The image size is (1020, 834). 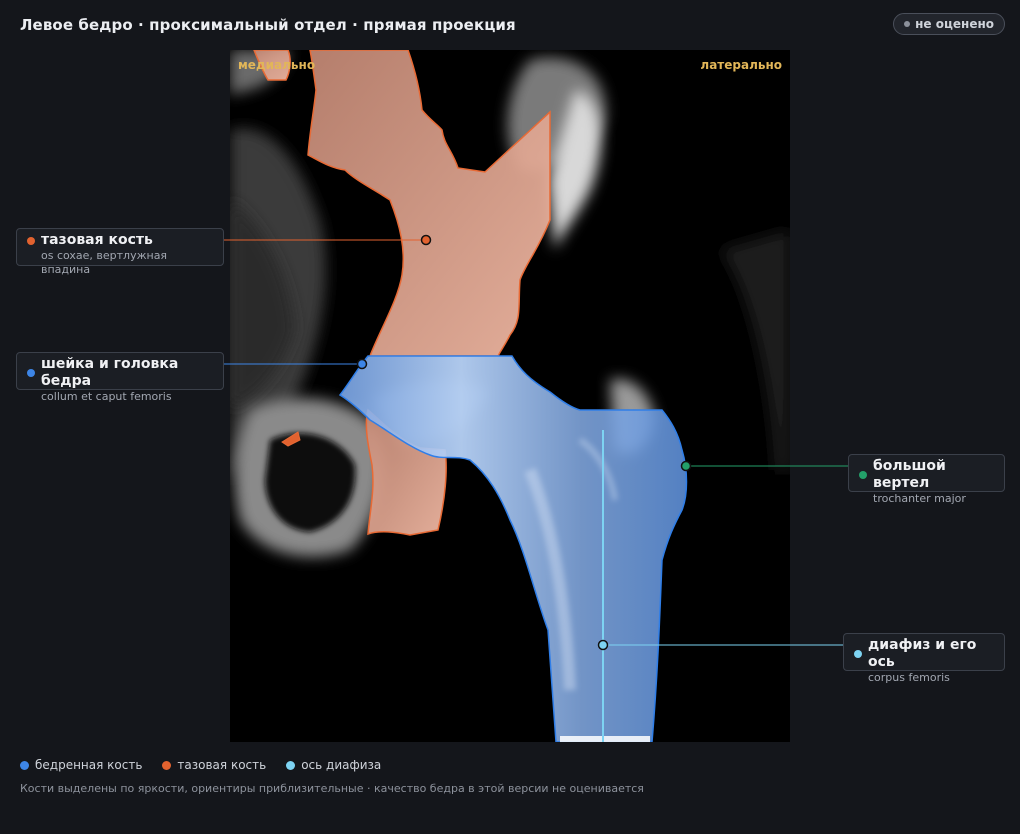 I want to click on legend-femur-label: бедренная кость, so click(x=89, y=765).